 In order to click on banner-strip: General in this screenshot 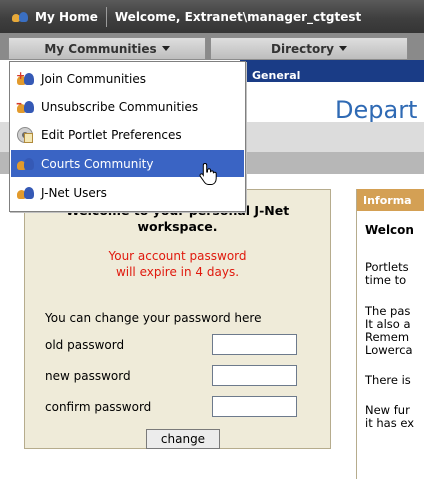, I will do `click(332, 71)`.